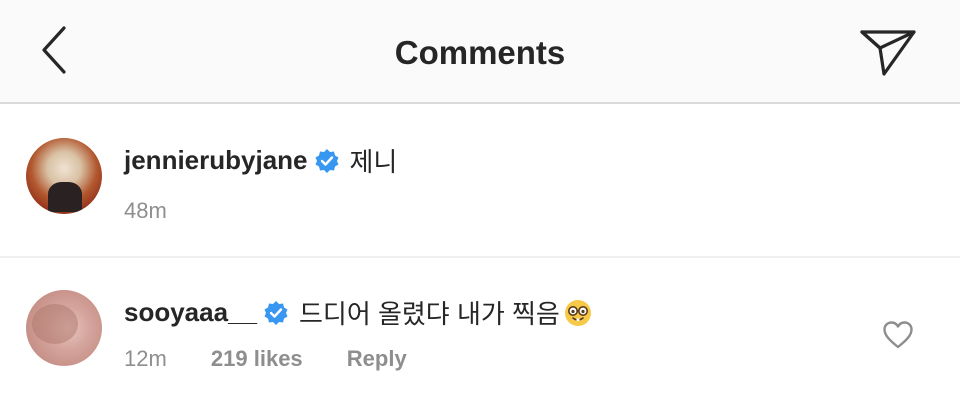  I want to click on timestamp: 12m, so click(145, 358).